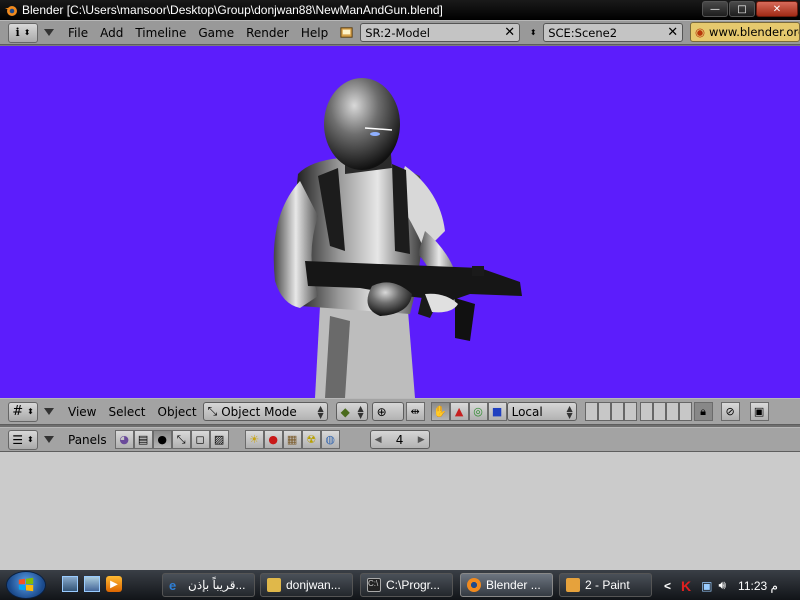  Describe the element at coordinates (346, 33) in the screenshot. I see `screen-browse-icon` at that location.